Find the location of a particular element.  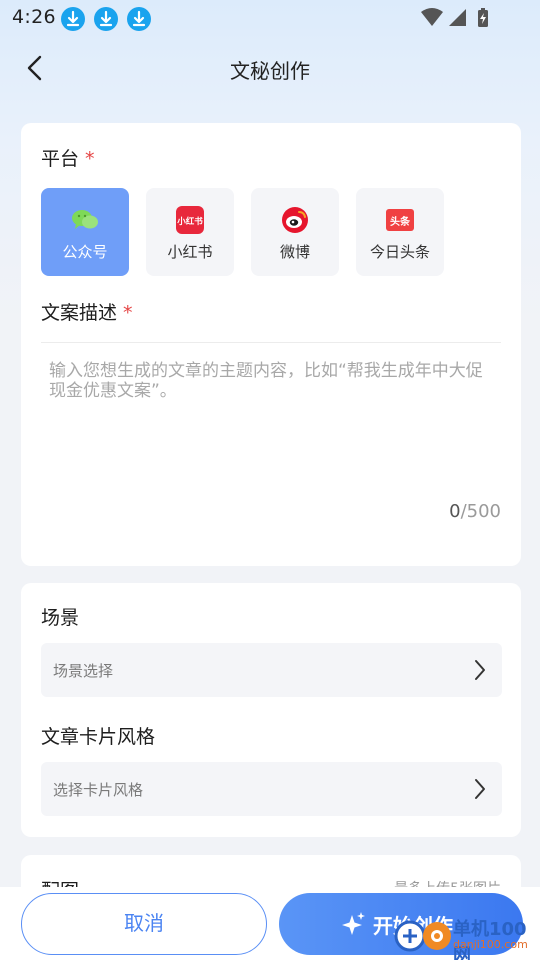

signal-icon is located at coordinates (457, 17).